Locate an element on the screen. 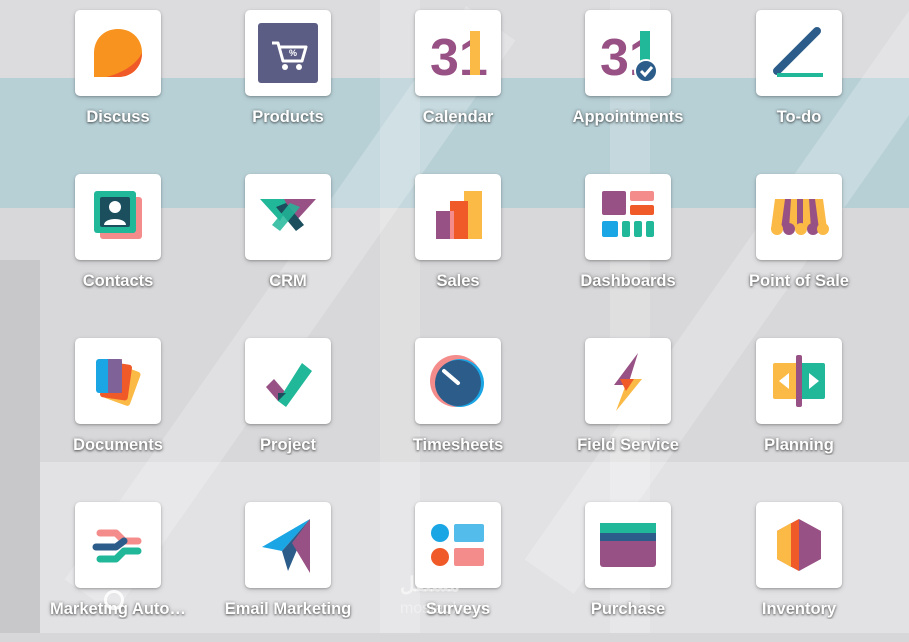 The height and width of the screenshot is (642, 909). watermark-site: mostaql.com is located at coordinates (445, 608).